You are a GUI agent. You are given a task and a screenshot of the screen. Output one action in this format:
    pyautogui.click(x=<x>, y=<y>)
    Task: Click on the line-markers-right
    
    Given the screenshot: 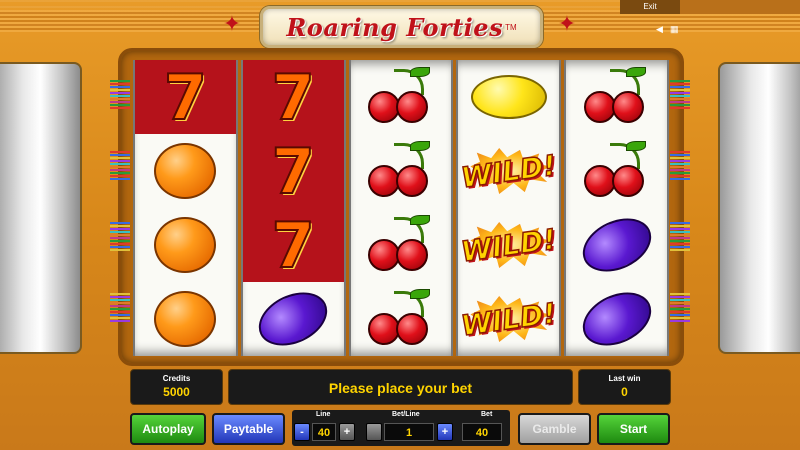 What is the action you would take?
    pyautogui.click(x=680, y=222)
    